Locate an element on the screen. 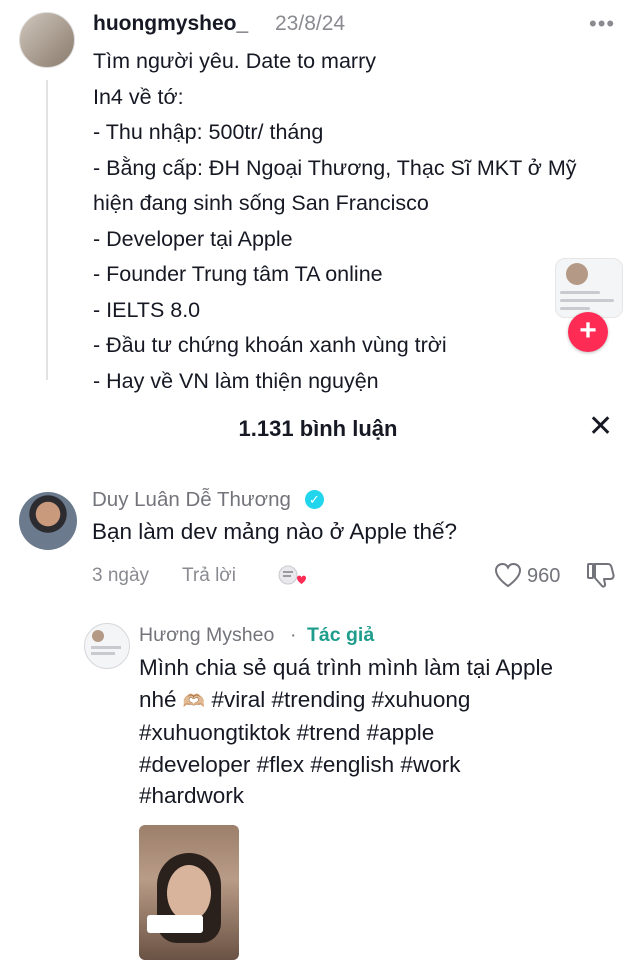 The image size is (636, 960). heart-icon is located at coordinates (508, 575).